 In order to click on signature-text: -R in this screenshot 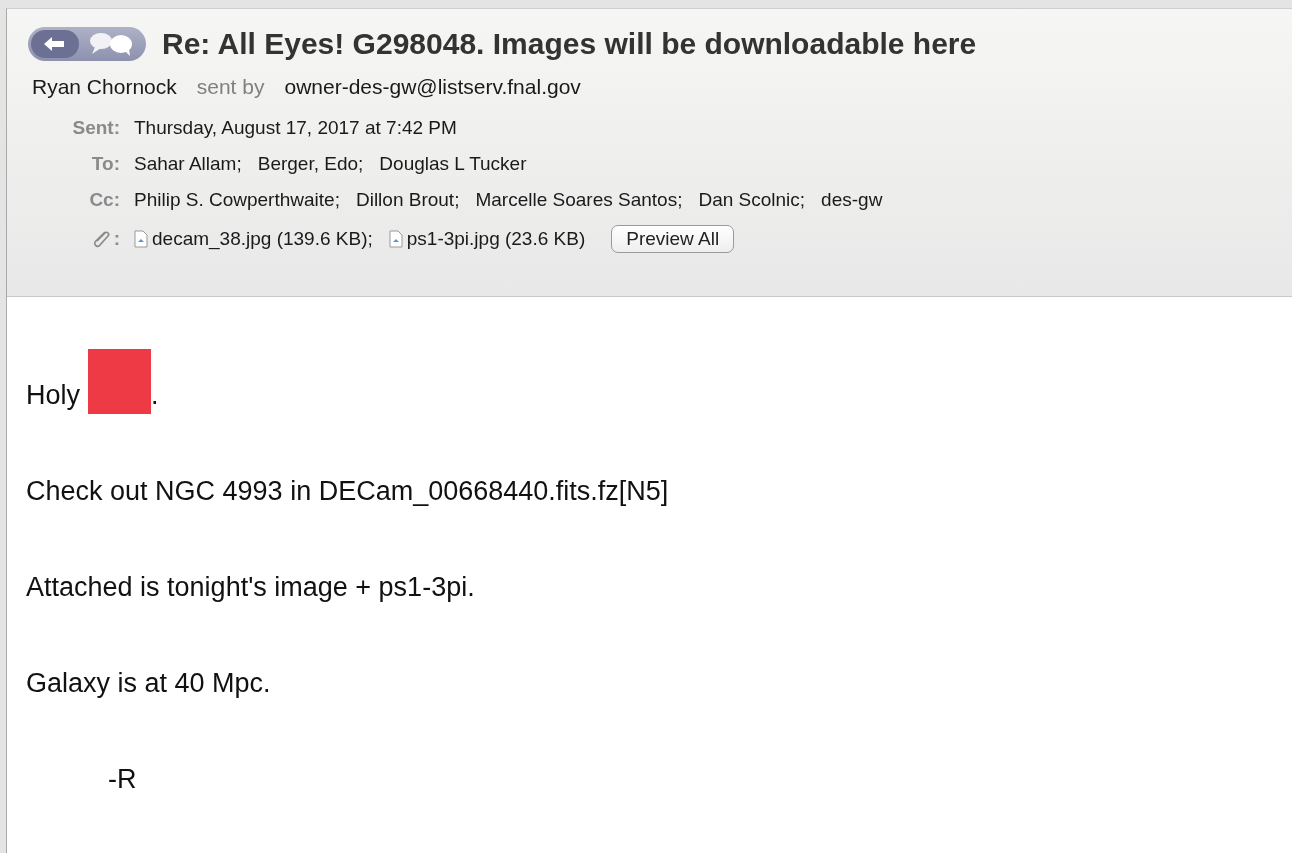, I will do `click(122, 779)`.